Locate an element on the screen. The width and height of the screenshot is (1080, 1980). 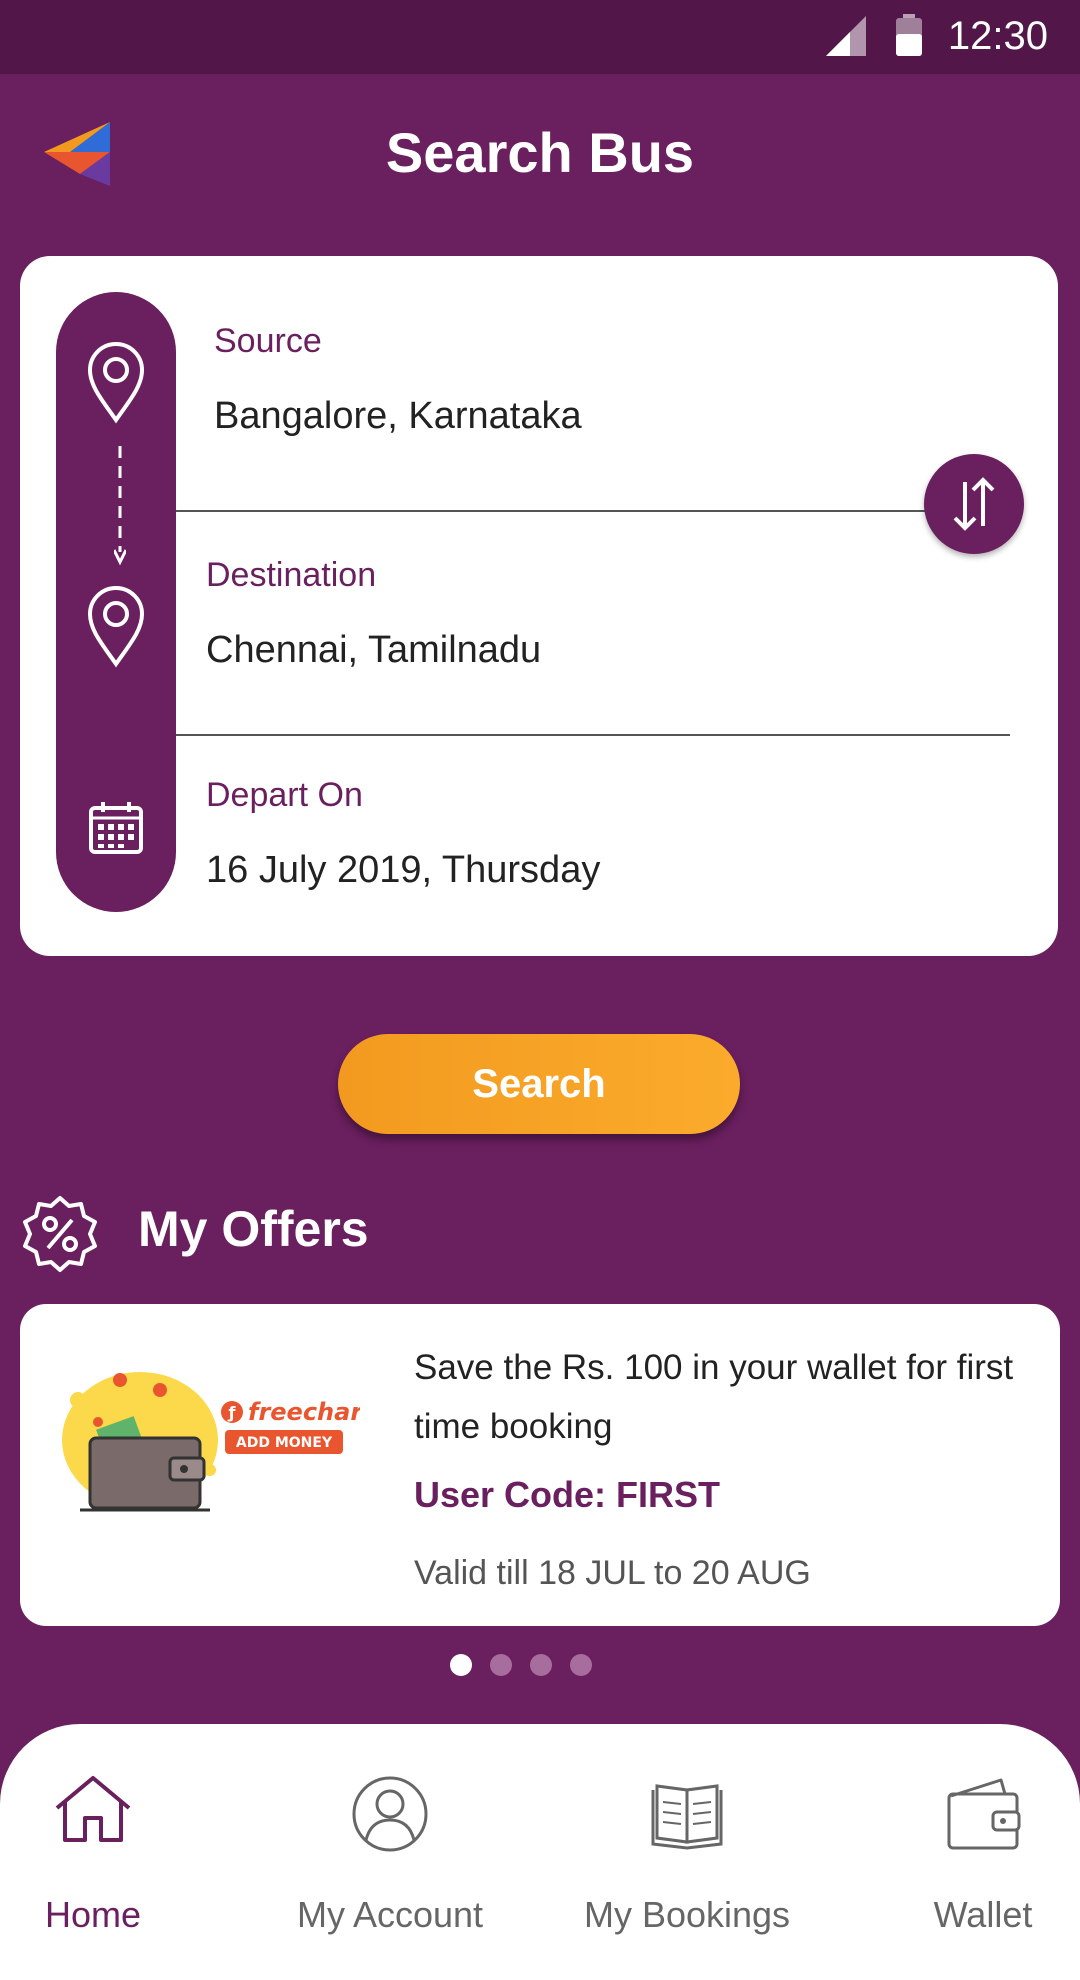
swap-arrows-icon is located at coordinates (974, 504).